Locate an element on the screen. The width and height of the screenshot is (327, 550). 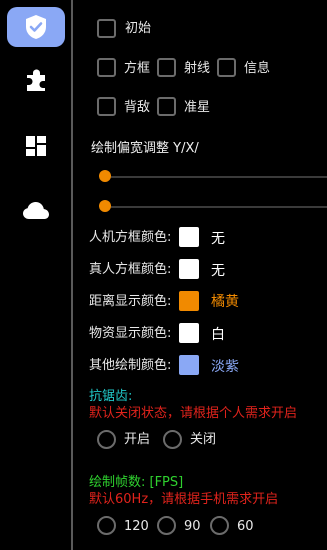
sidebar-item-layout is located at coordinates (36, 146).